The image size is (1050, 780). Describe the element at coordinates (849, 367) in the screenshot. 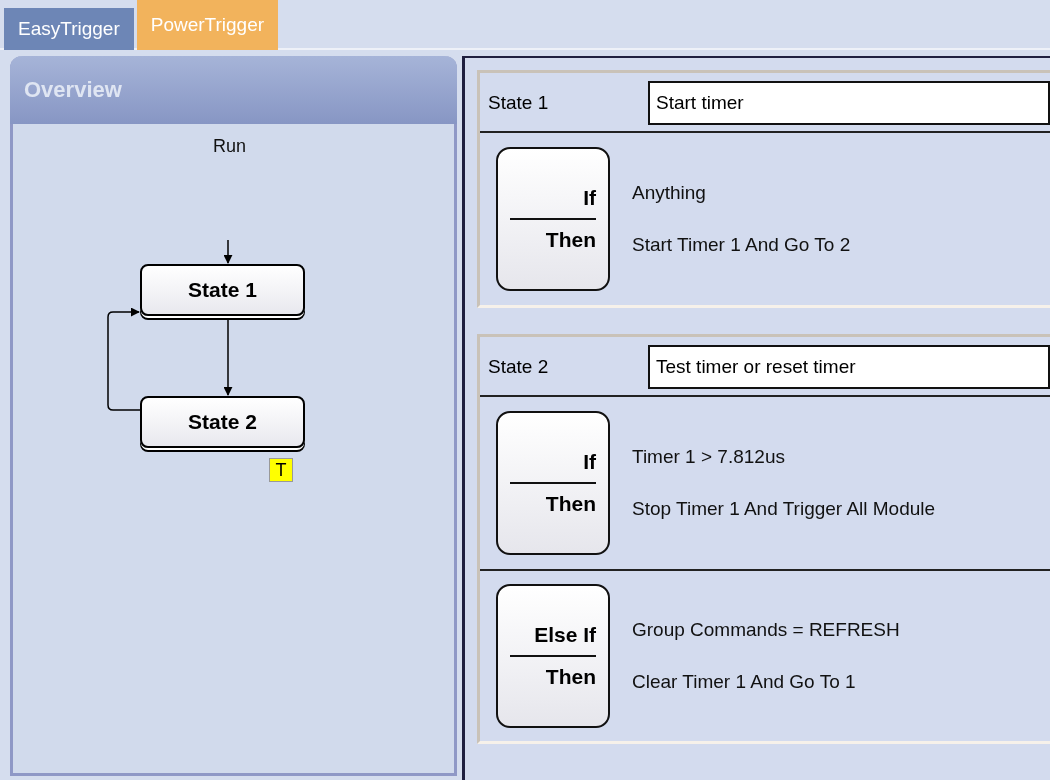

I see `description-field: Test timer or reset timer` at that location.